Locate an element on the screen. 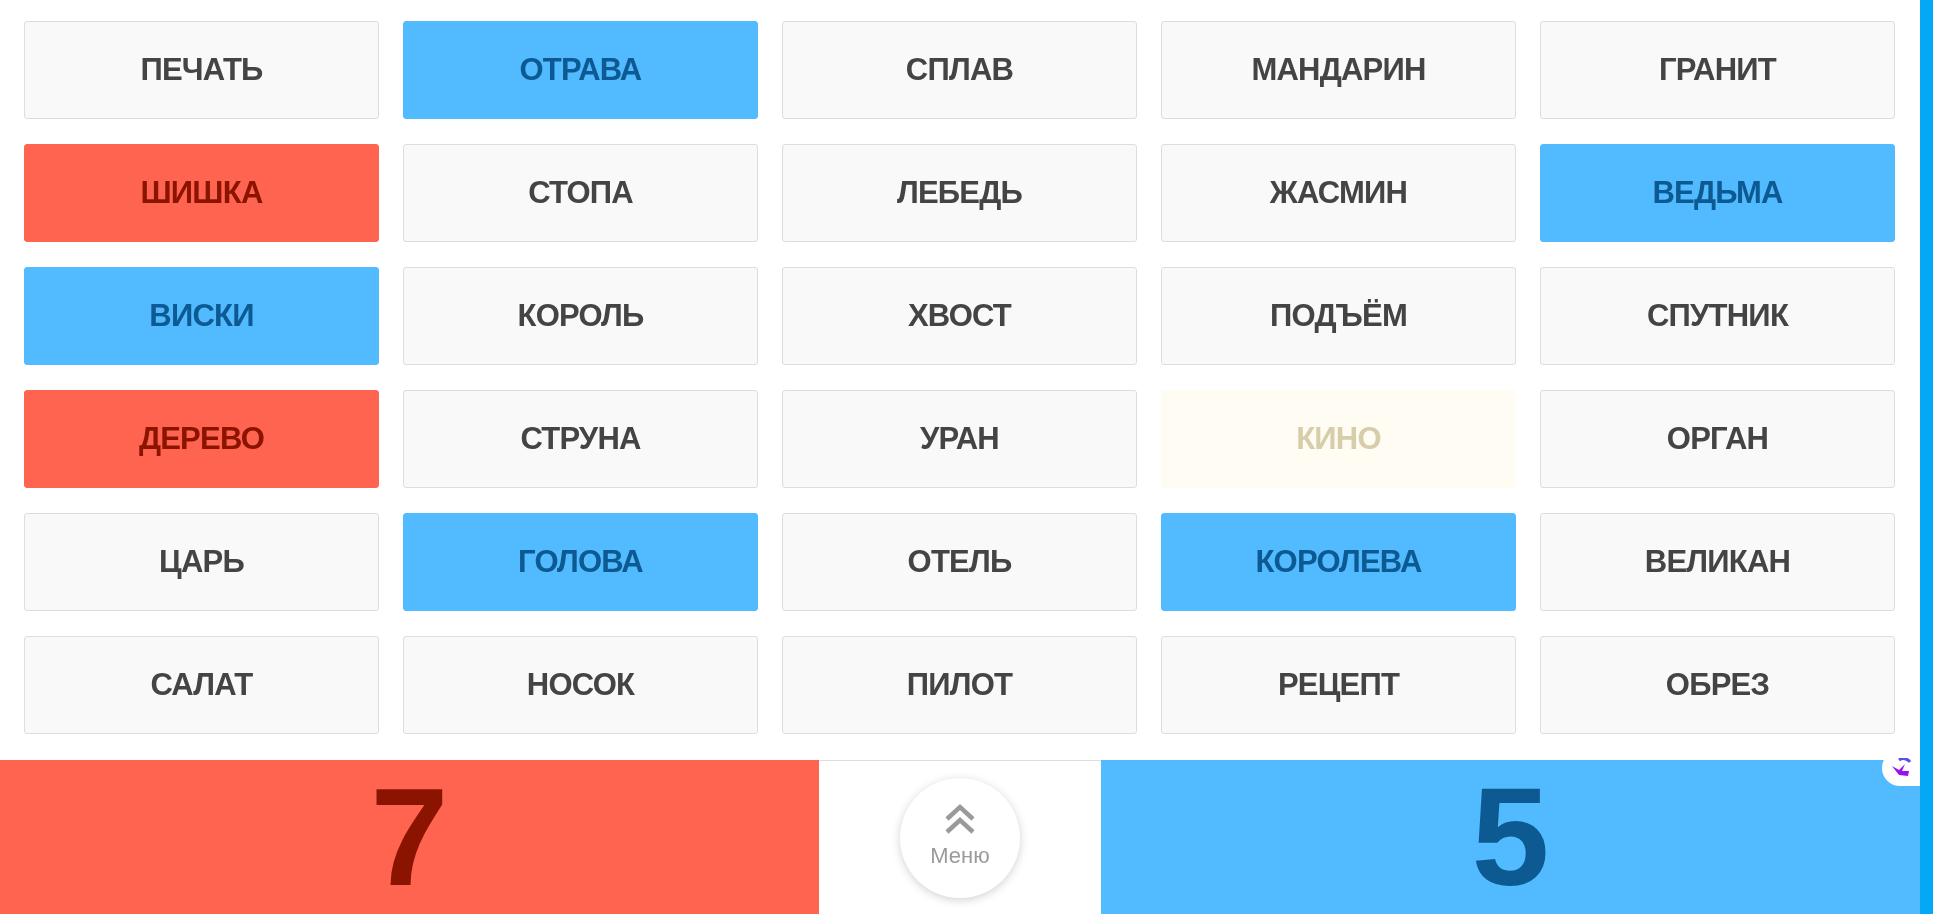 The height and width of the screenshot is (914, 1933). word-card: ВЕЛИКАН is located at coordinates (1717, 562).